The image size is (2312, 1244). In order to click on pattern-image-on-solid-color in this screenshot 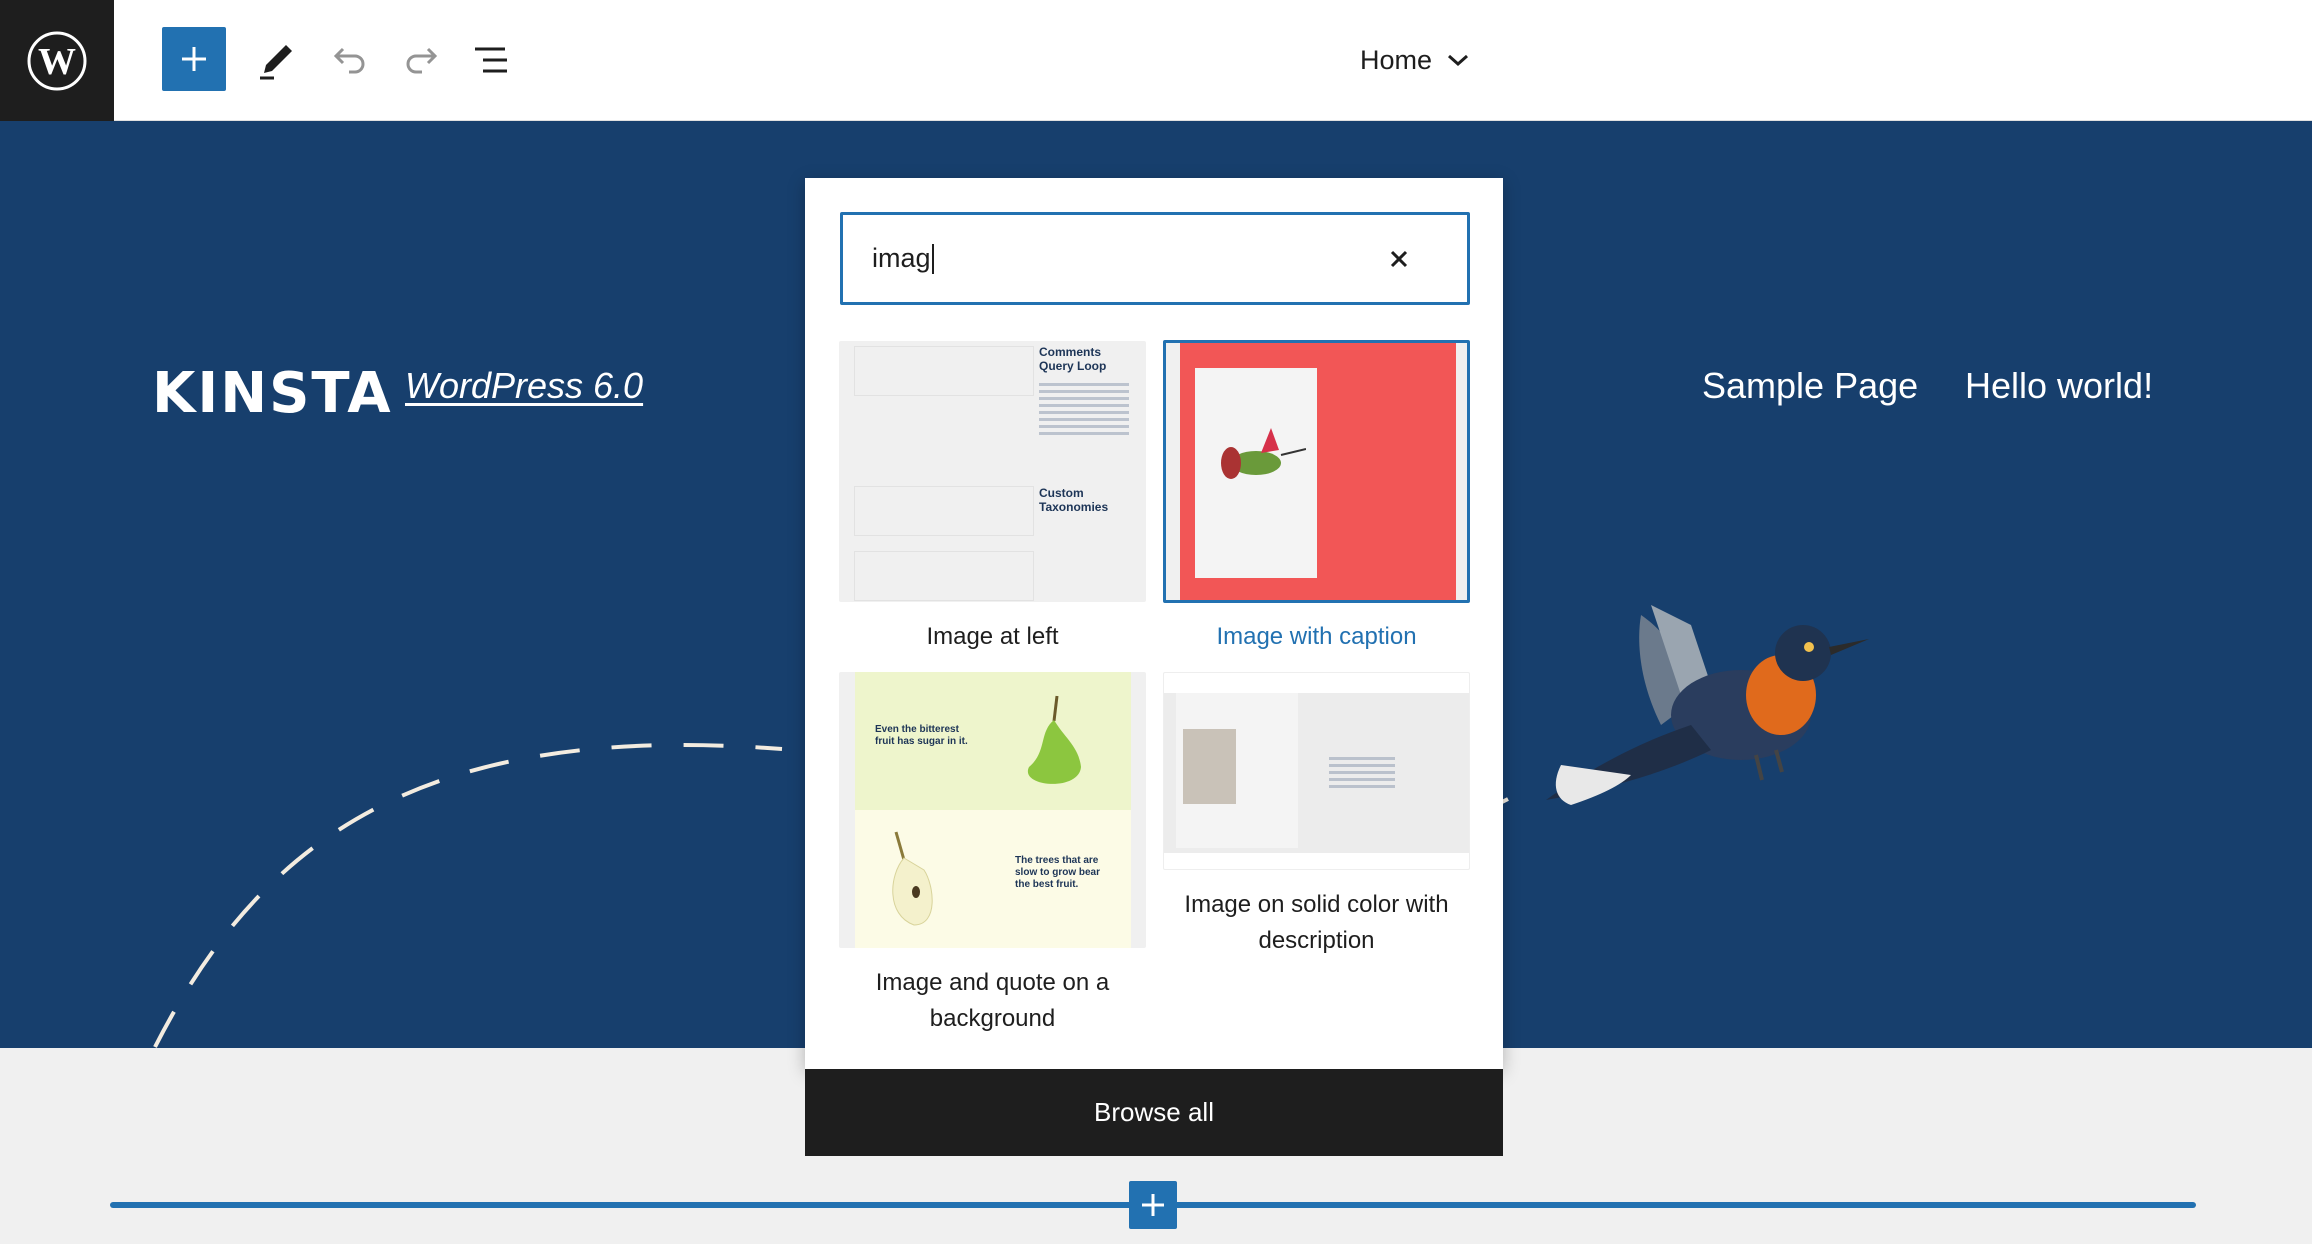, I will do `click(1316, 771)`.